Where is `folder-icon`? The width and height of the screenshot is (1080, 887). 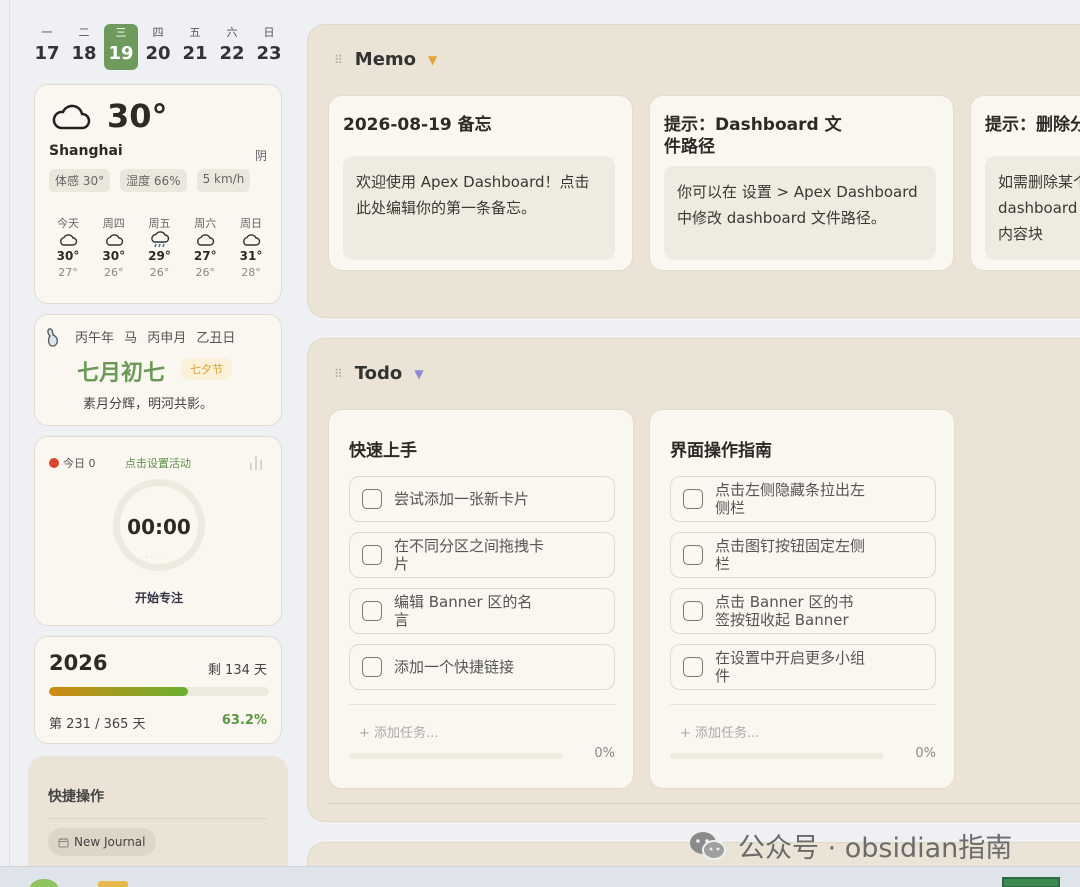 folder-icon is located at coordinates (113, 884).